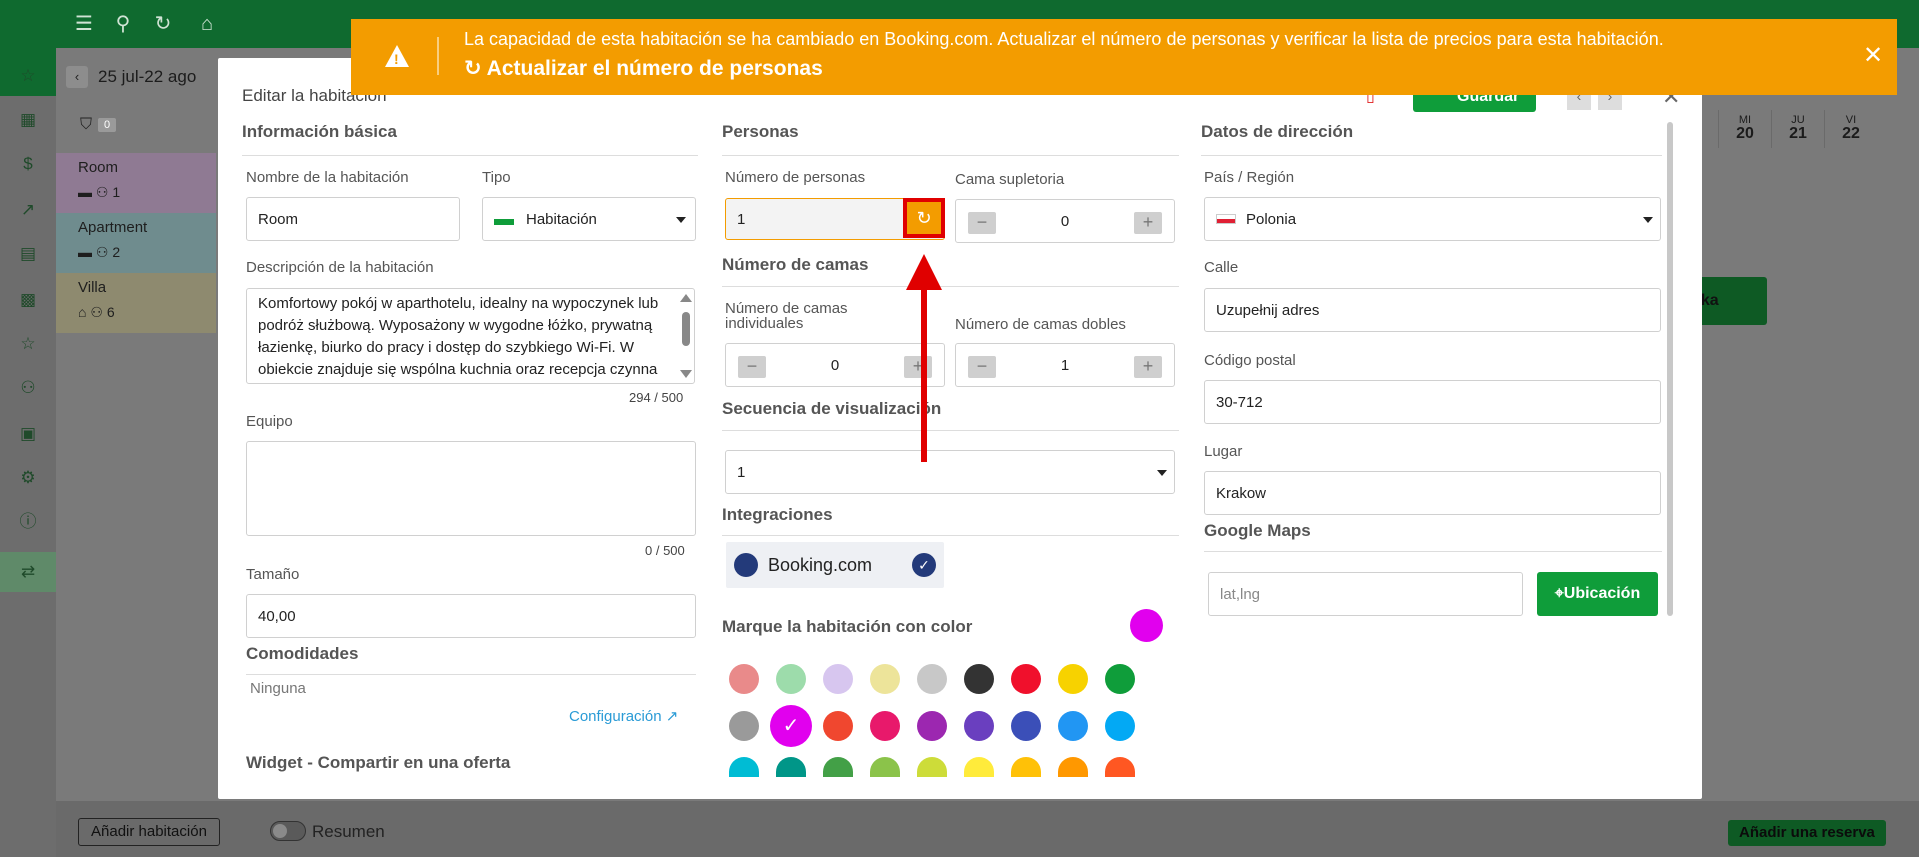 This screenshot has width=1919, height=857. What do you see at coordinates (147, 76) in the screenshot?
I see `date-range: 25 jul-22 ago` at bounding box center [147, 76].